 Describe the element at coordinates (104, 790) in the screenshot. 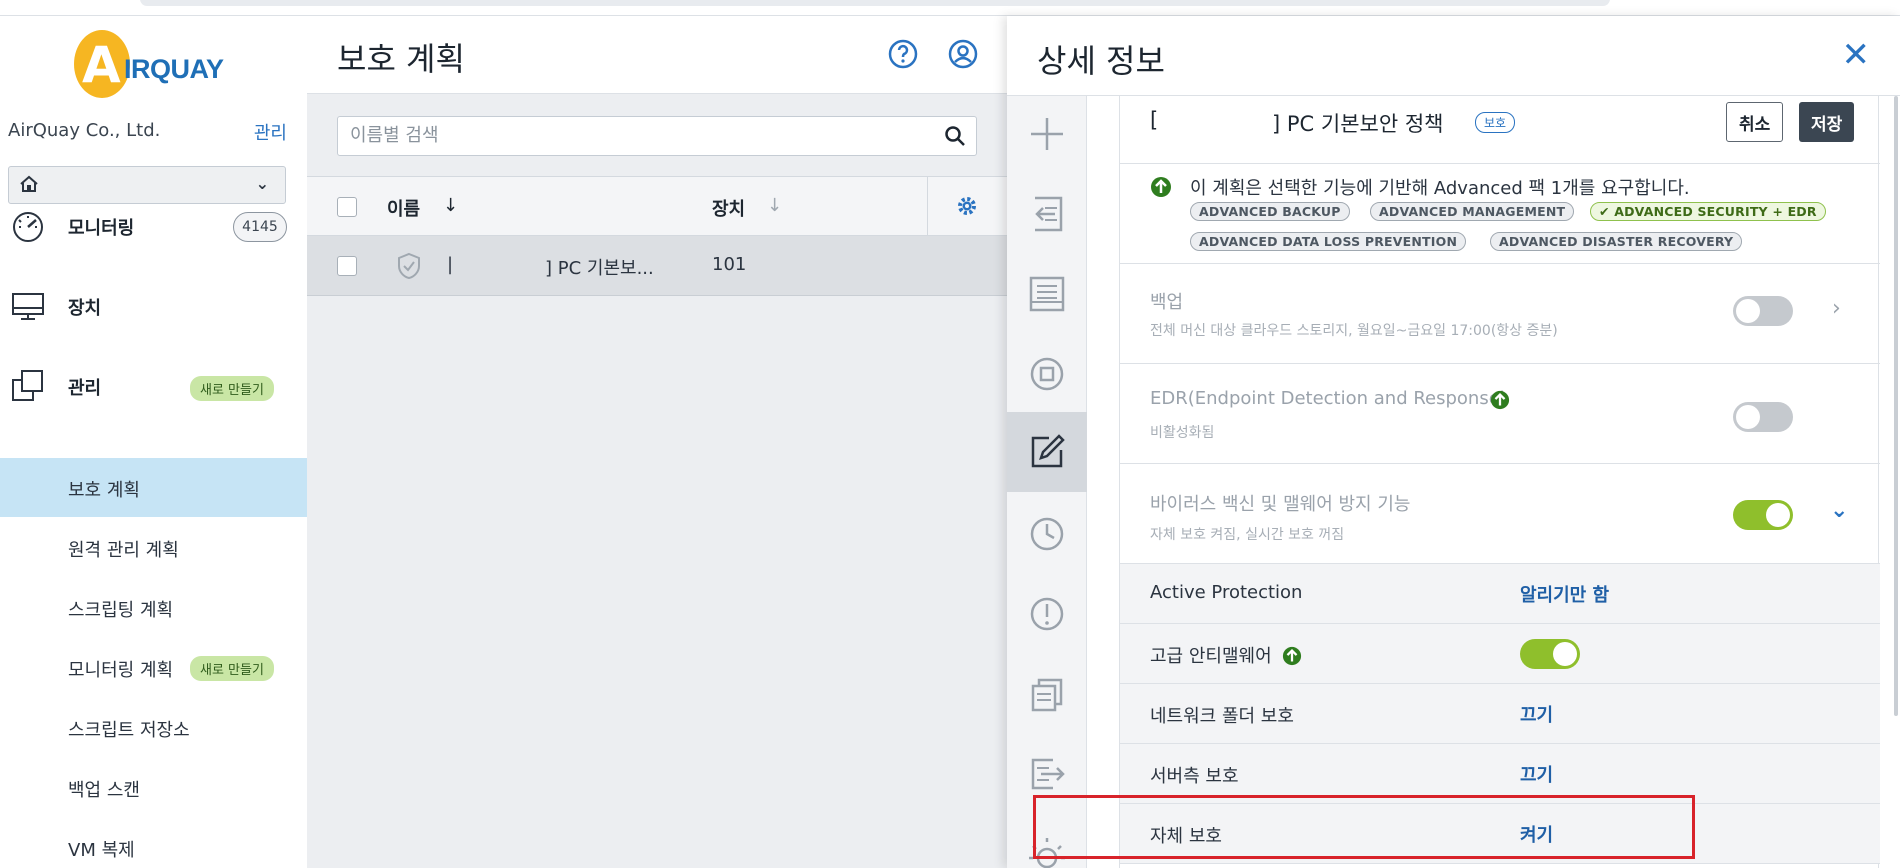

I see `sidebar-item-label: 백업 스캔` at that location.